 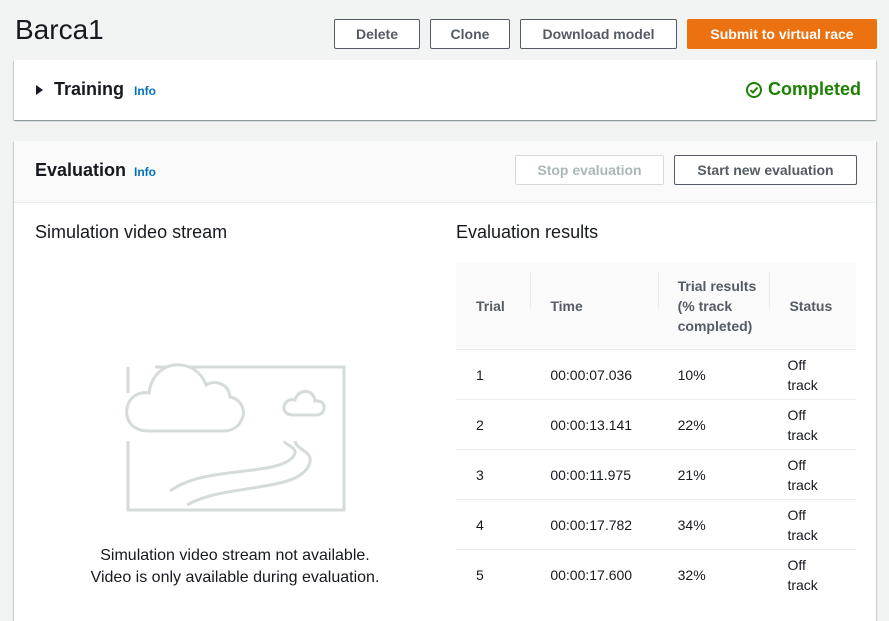 I want to click on training-status: Completed, so click(x=803, y=89).